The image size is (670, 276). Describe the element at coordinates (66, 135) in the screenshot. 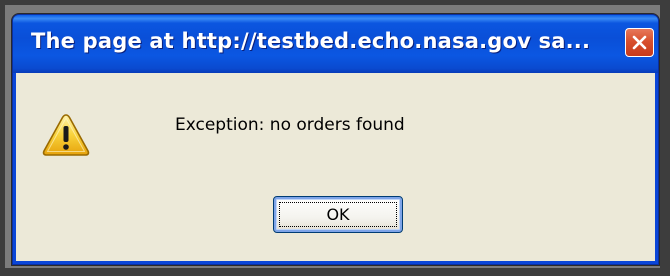

I see `warning-icon` at that location.